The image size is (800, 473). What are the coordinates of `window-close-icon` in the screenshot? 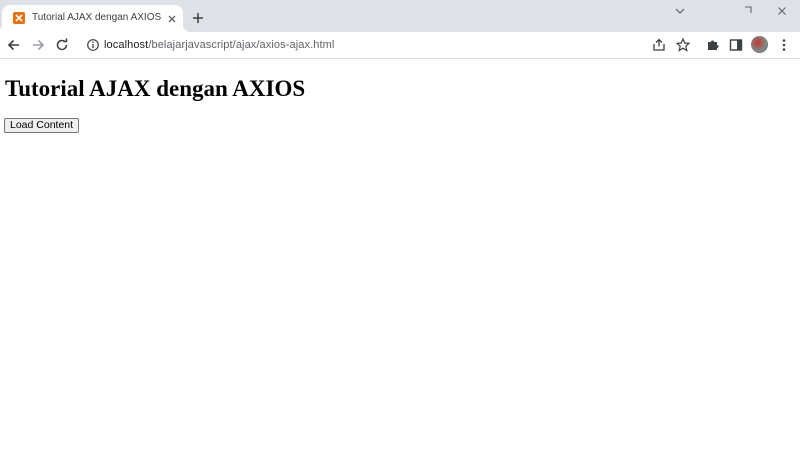 It's located at (782, 11).